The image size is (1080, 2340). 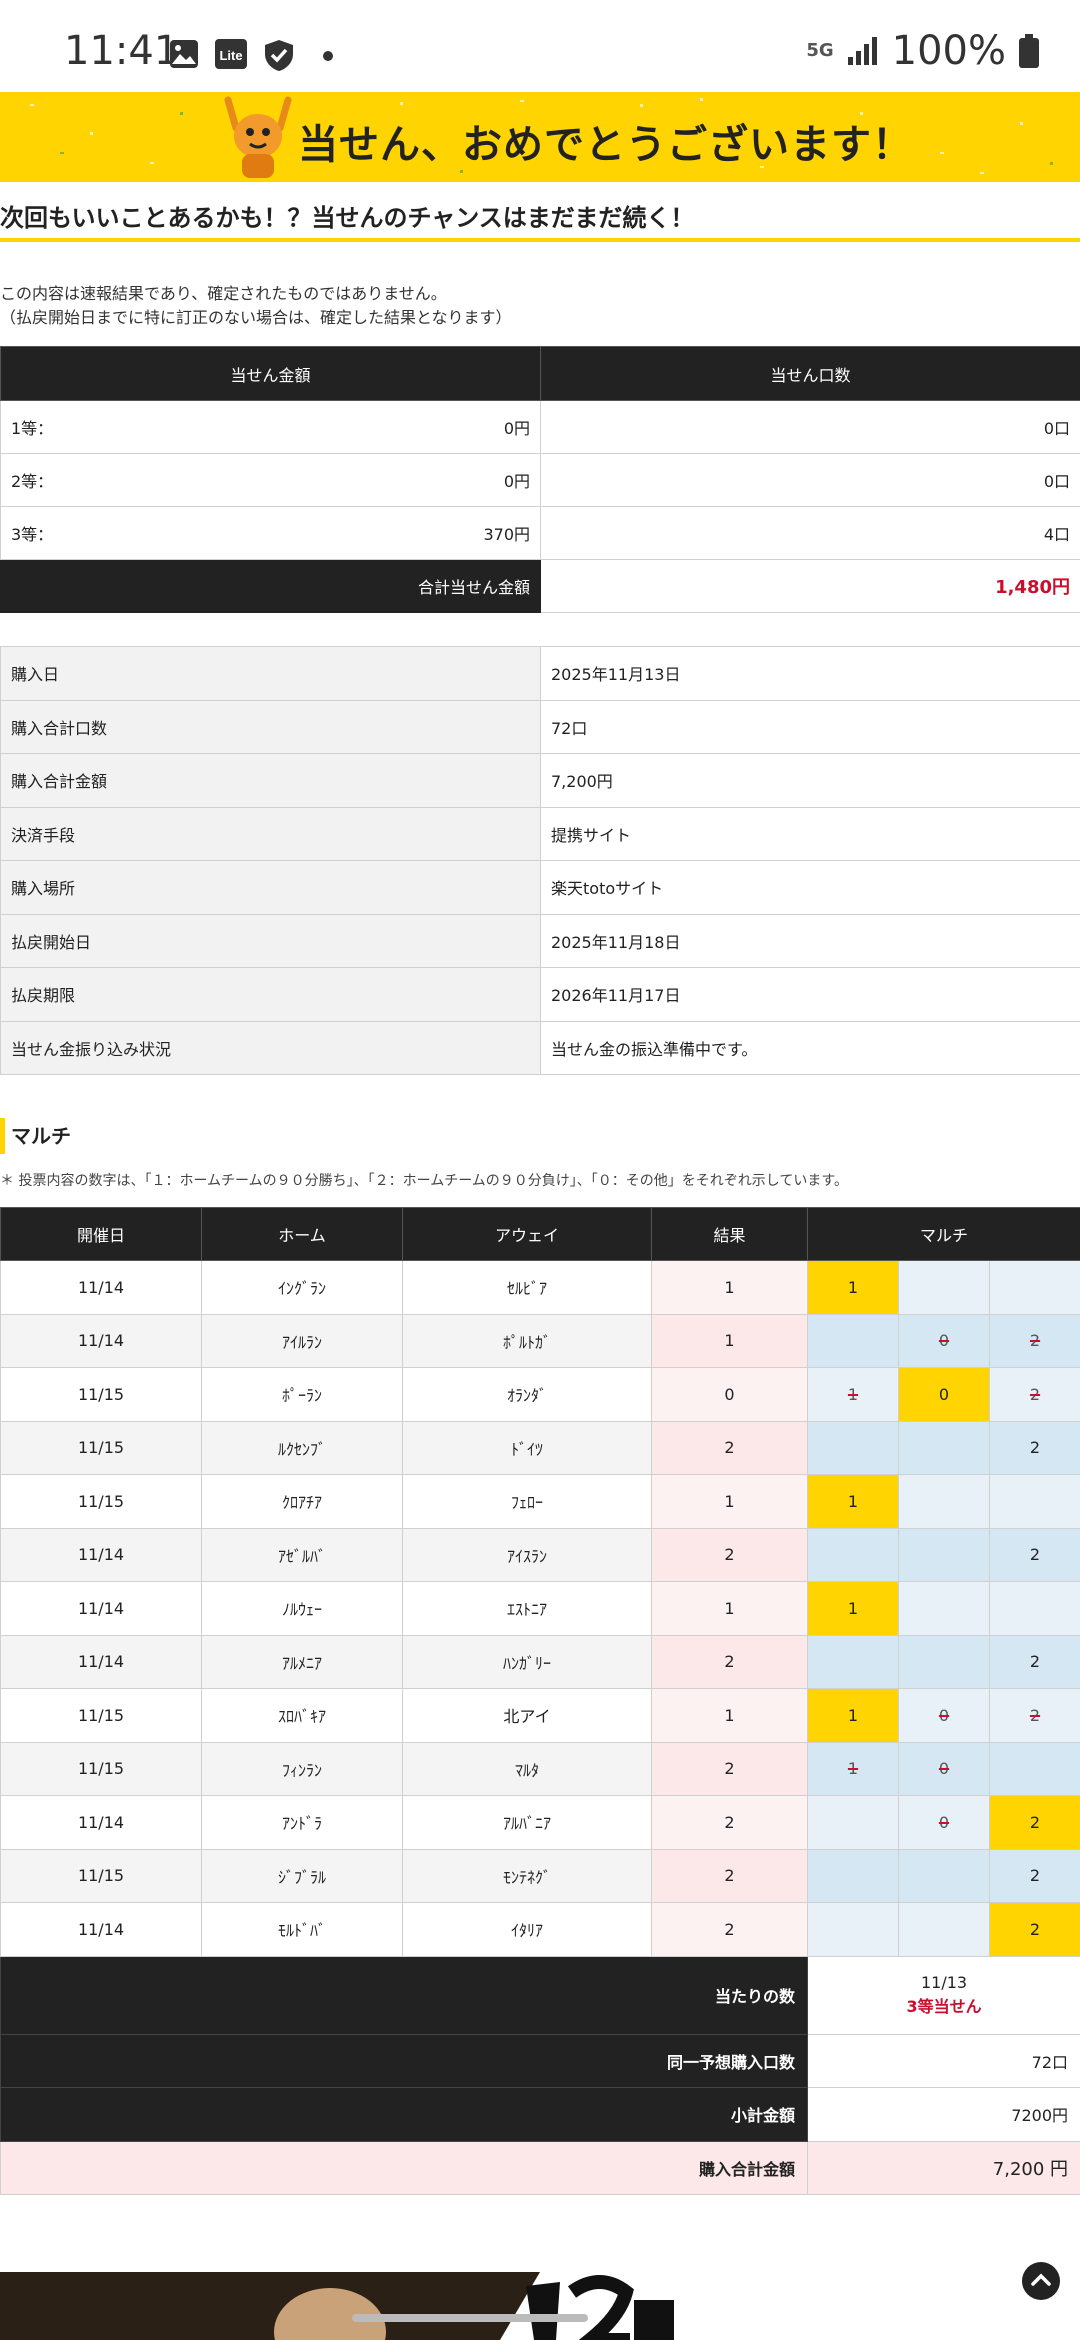 I want to click on scroll-to-top-button, so click(x=1041, y=2281).